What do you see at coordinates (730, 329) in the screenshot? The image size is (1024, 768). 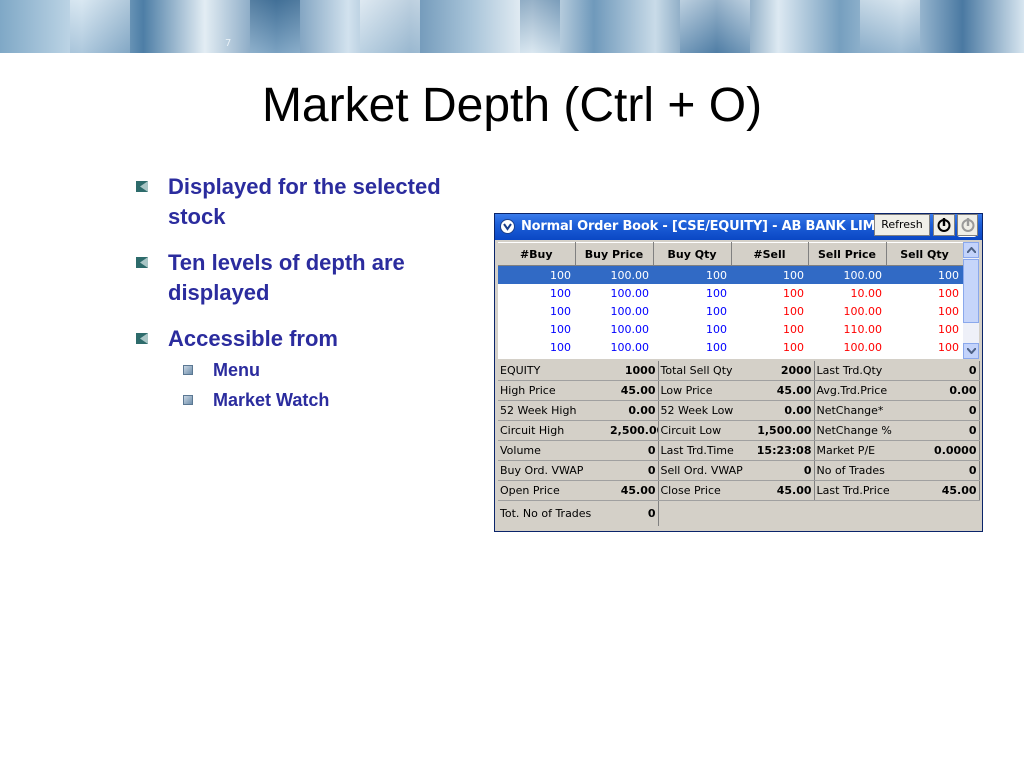 I see `table-row: 100 100.00 100 100 110.00 100` at bounding box center [730, 329].